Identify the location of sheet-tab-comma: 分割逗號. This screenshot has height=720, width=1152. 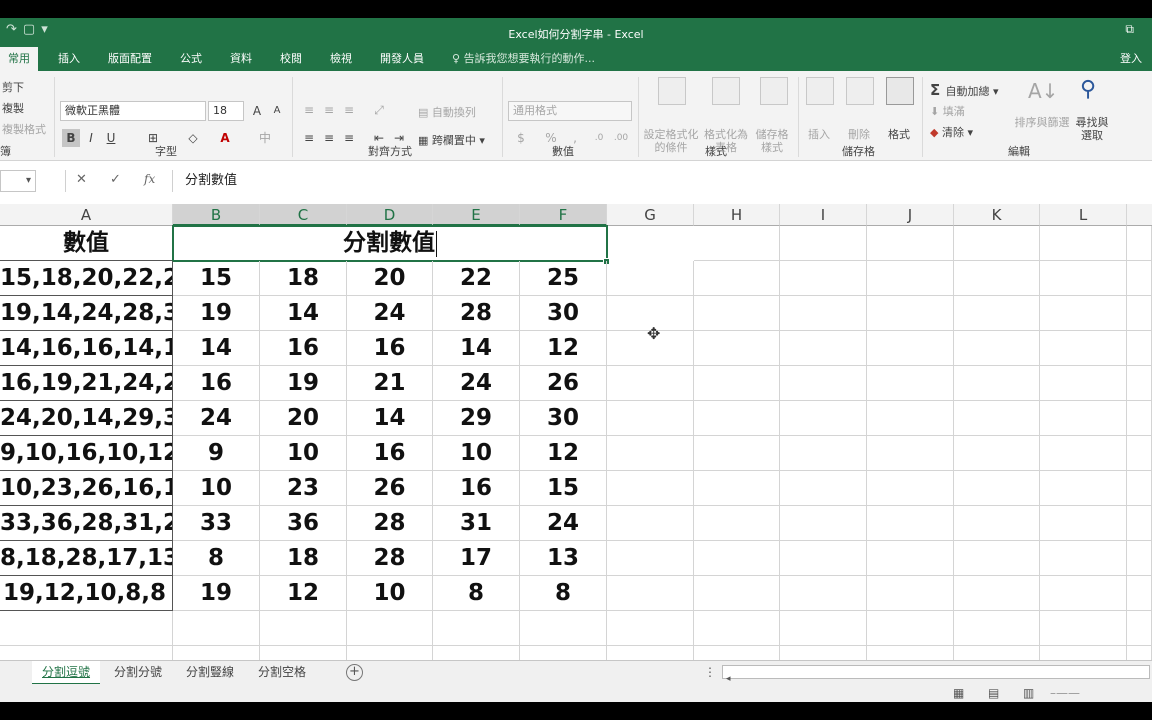
(66, 673).